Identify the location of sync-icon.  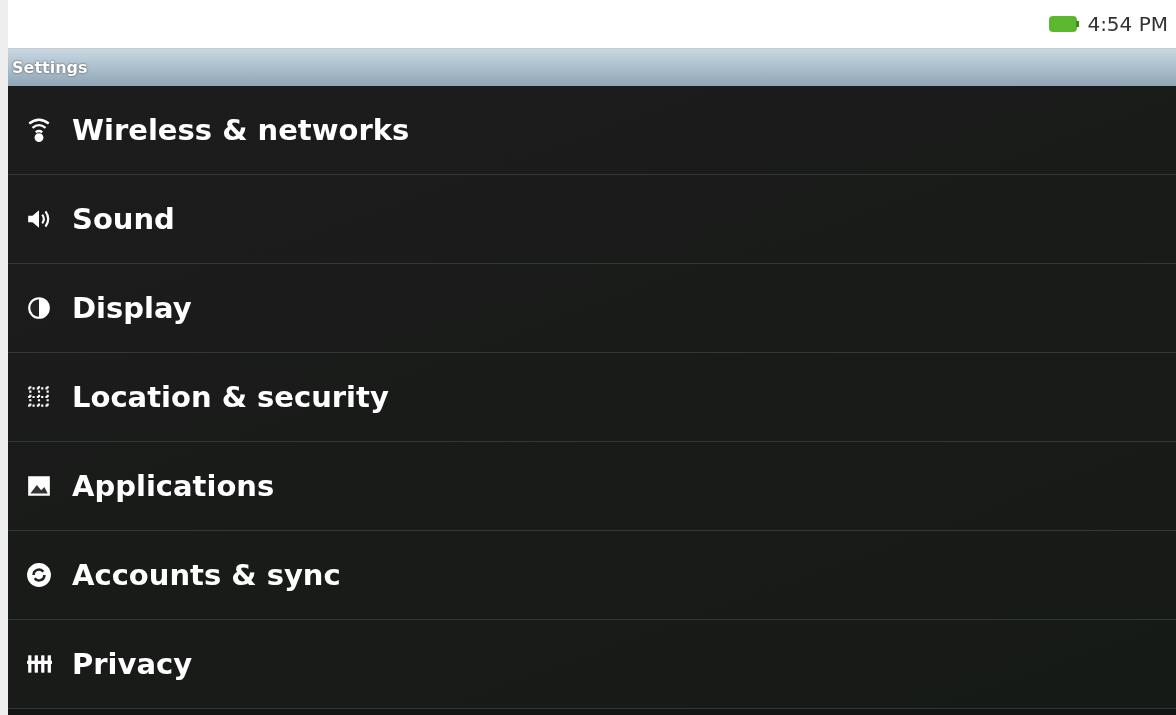
(39, 575).